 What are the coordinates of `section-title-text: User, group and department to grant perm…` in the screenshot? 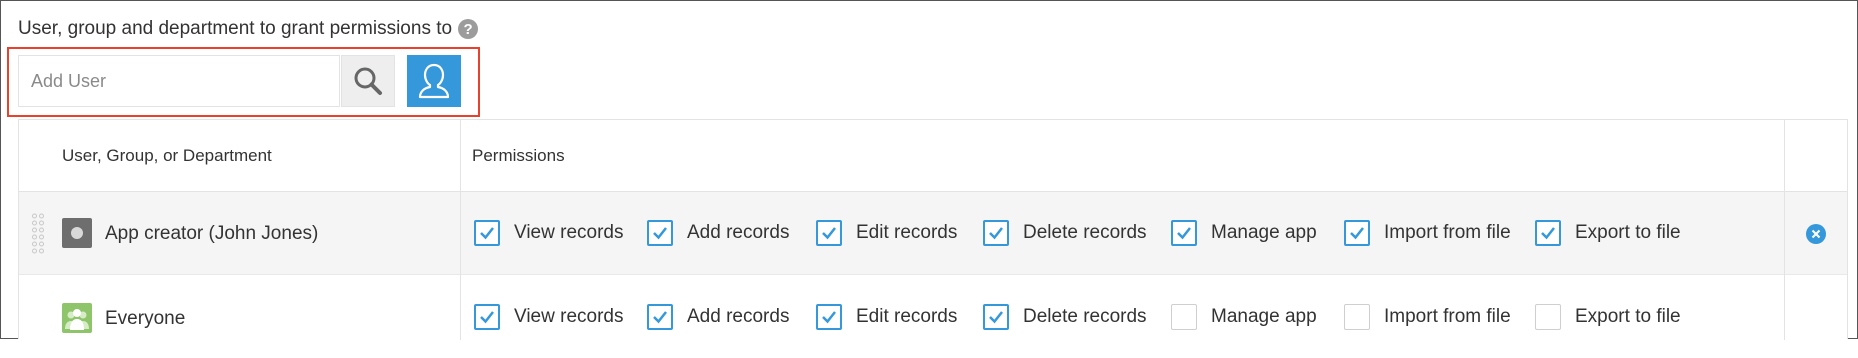 It's located at (235, 28).